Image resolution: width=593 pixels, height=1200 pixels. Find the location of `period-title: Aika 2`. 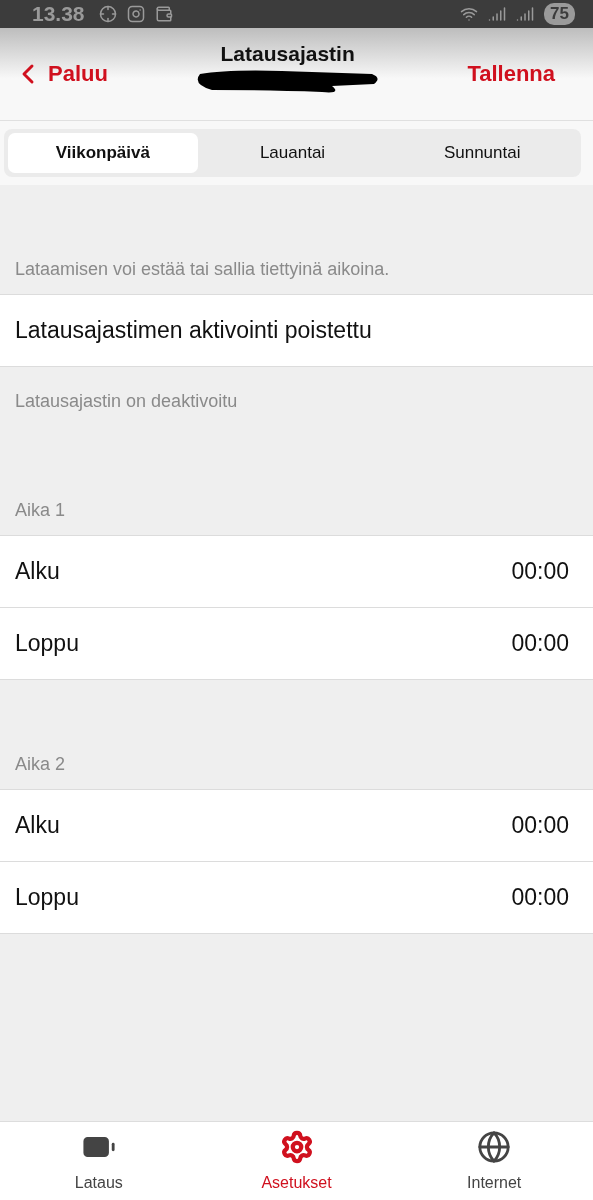

period-title: Aika 2 is located at coordinates (40, 764).